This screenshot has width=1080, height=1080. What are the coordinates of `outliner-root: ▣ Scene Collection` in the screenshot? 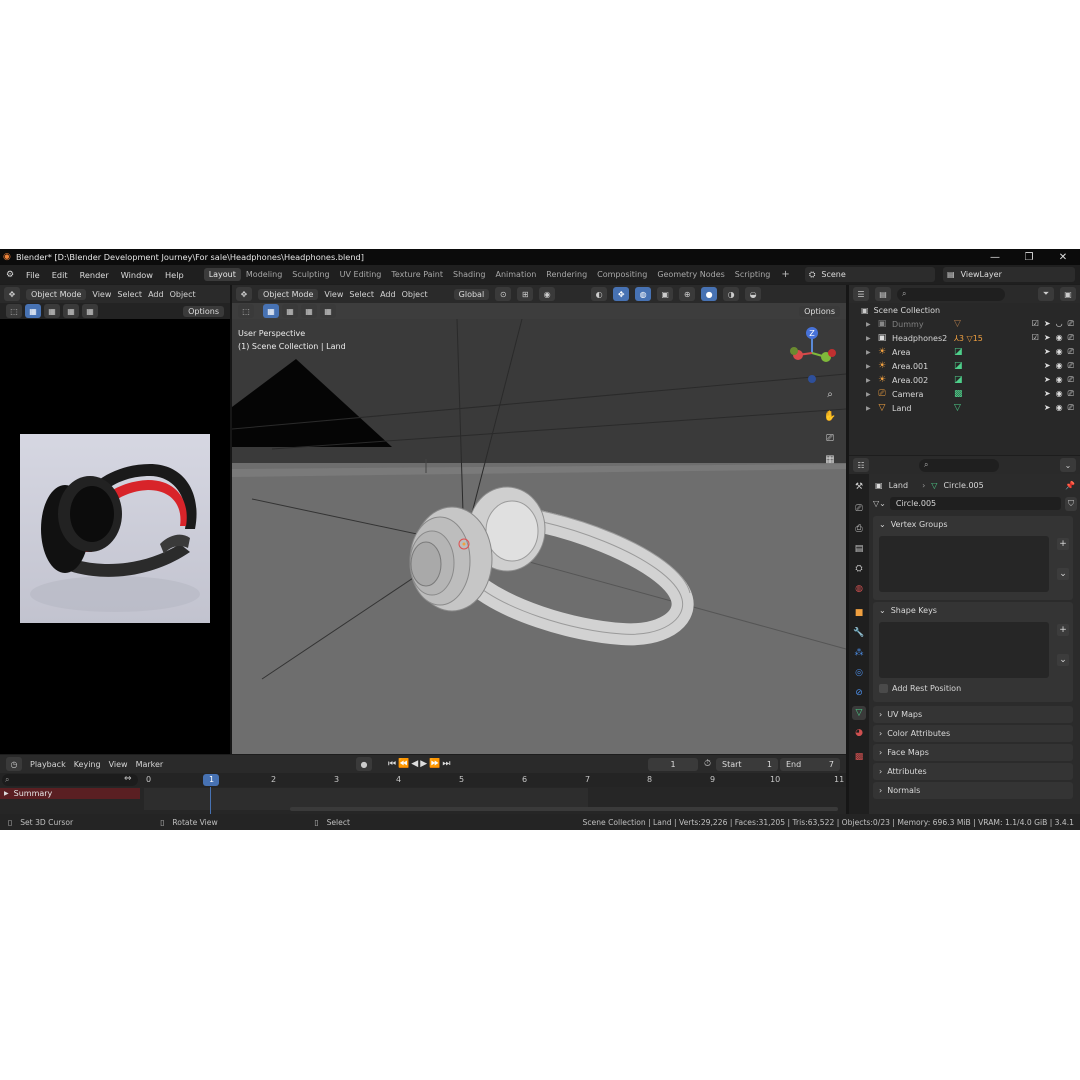 It's located at (964, 310).